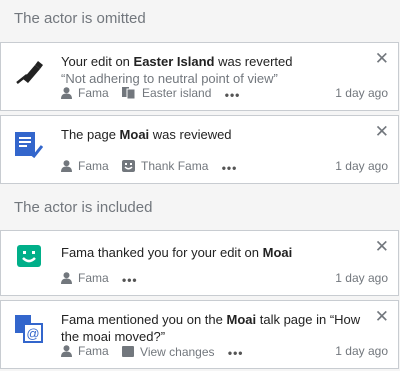 This screenshot has height=371, width=400. What do you see at coordinates (129, 93) in the screenshot?
I see `pages-icon` at bounding box center [129, 93].